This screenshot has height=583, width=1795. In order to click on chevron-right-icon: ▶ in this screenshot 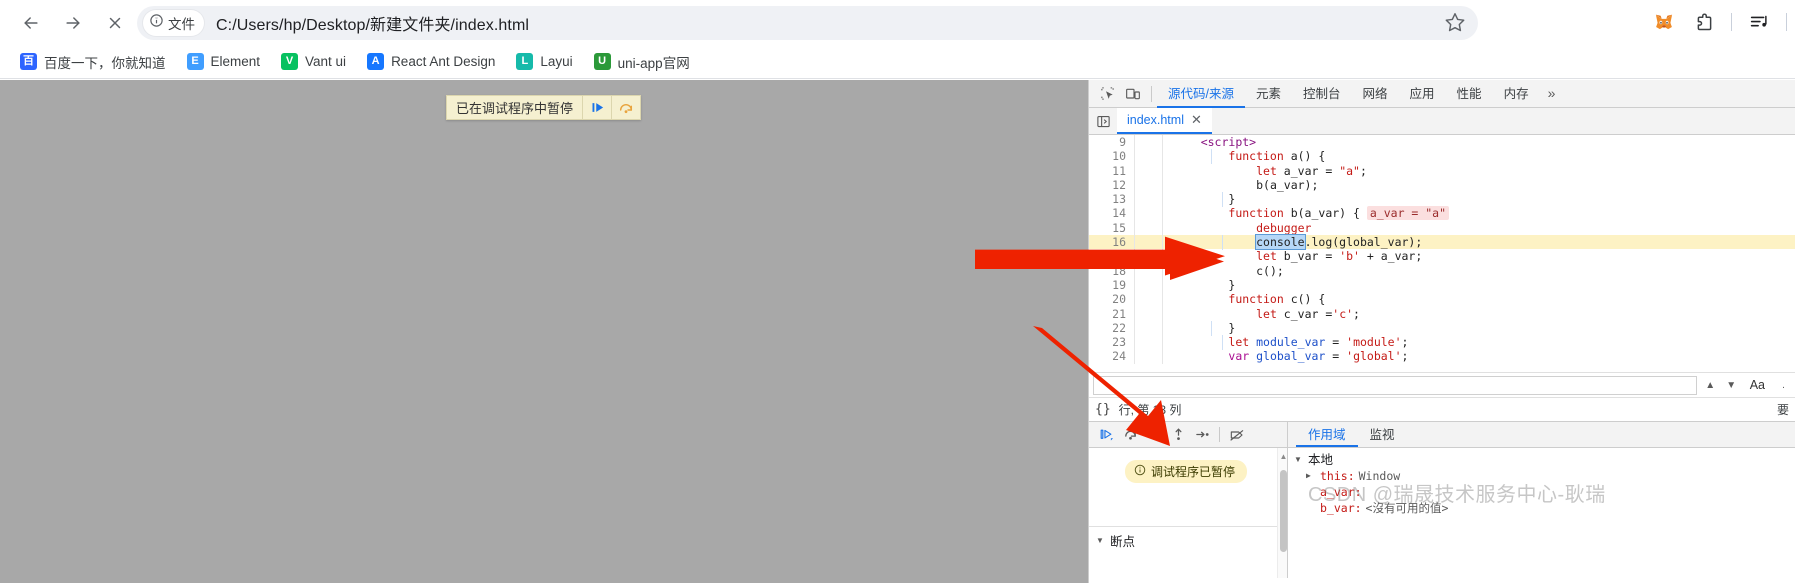, I will do `click(1311, 476)`.